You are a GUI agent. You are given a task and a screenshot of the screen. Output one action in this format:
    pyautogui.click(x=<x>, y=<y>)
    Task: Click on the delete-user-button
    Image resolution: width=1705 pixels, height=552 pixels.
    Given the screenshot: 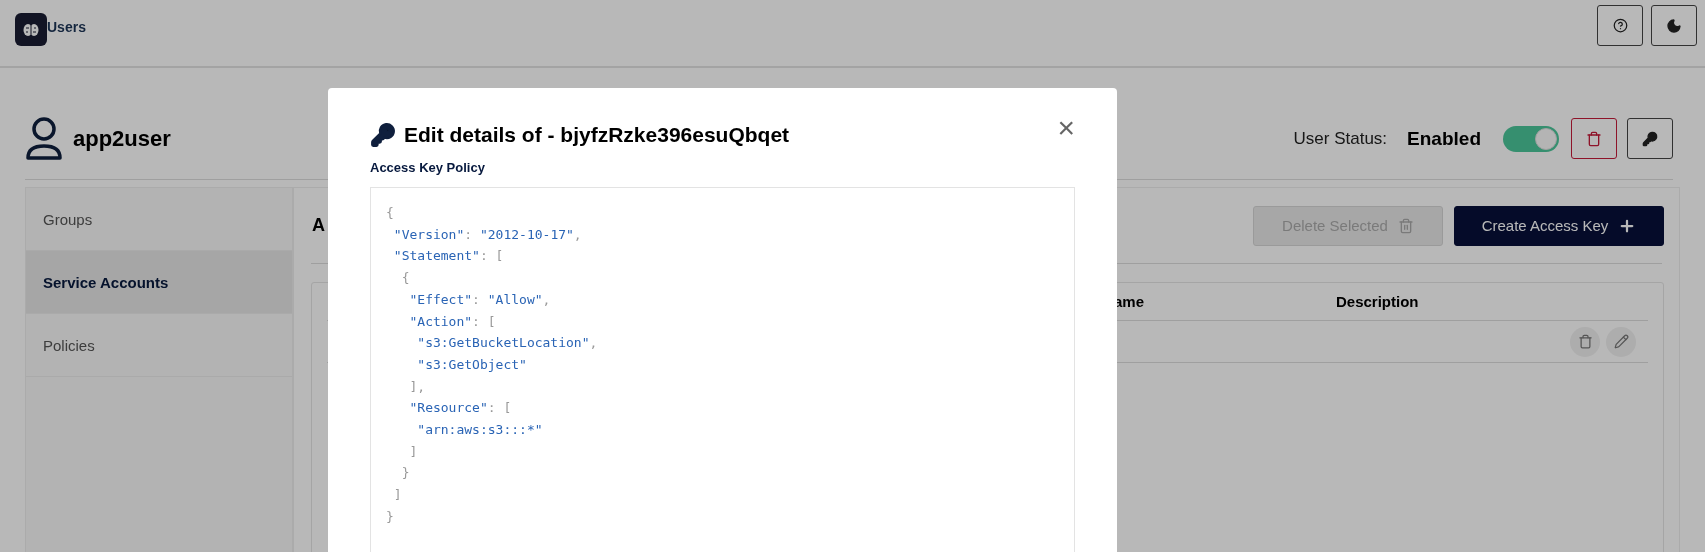 What is the action you would take?
    pyautogui.click(x=1594, y=138)
    